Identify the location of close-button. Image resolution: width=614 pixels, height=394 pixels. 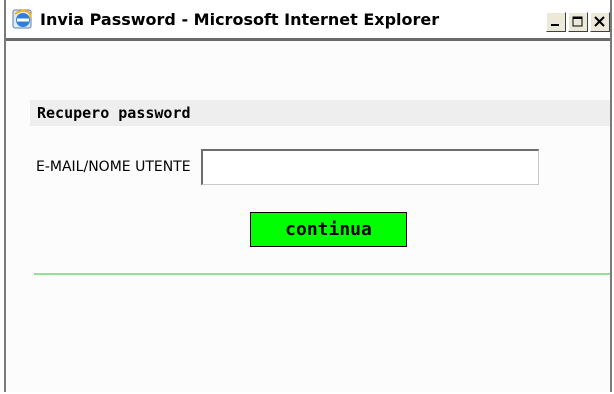
(600, 22).